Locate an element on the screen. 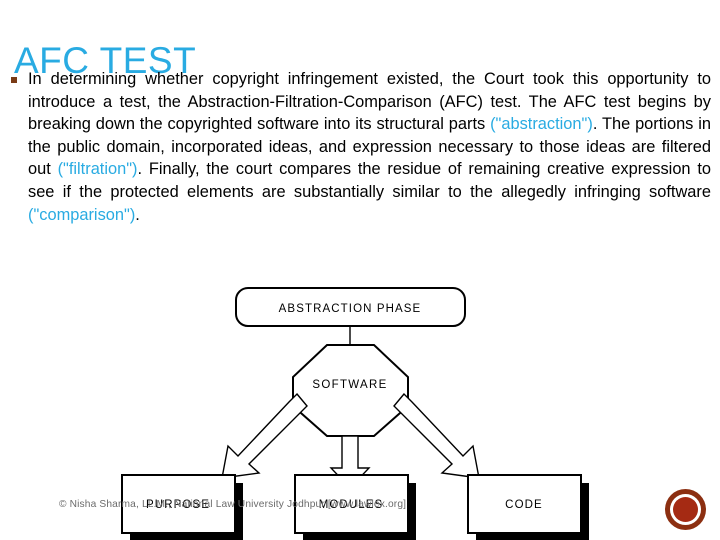 This screenshot has width=720, height=540. arrow-software-to-code is located at coordinates (436, 435).